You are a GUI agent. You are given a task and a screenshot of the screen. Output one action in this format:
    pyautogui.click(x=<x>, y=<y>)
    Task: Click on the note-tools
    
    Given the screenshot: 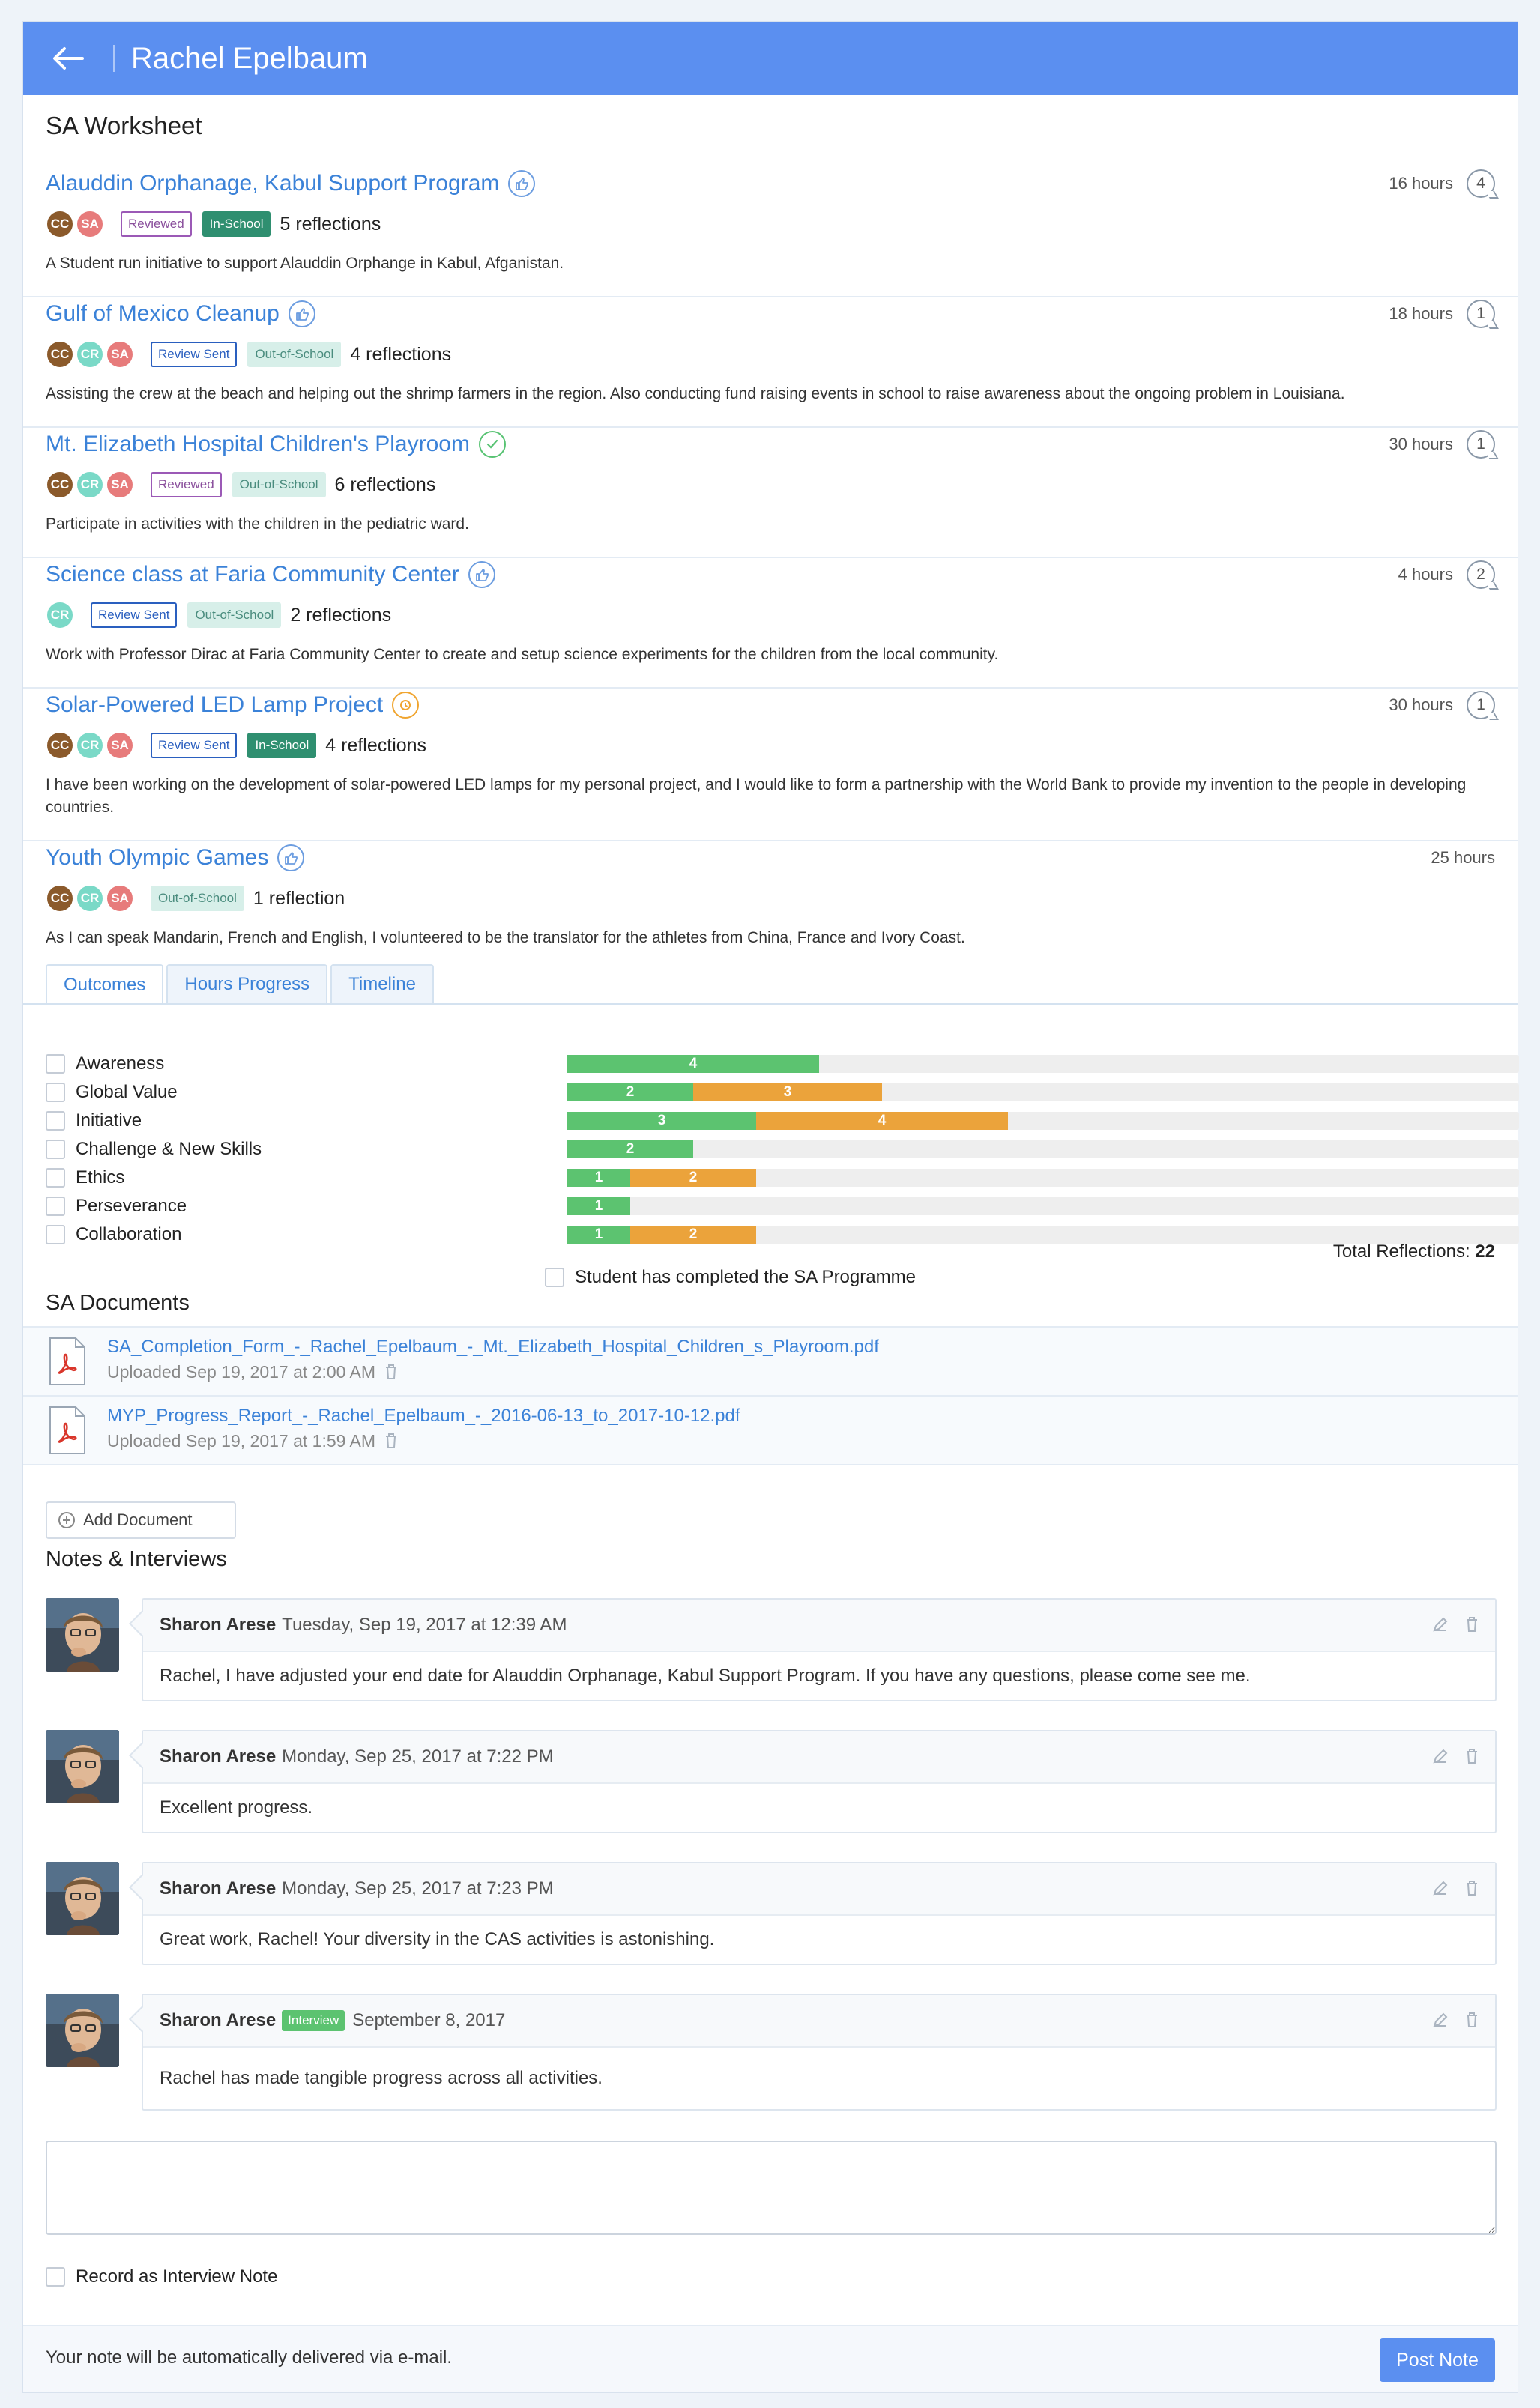 What is the action you would take?
    pyautogui.click(x=1455, y=1888)
    